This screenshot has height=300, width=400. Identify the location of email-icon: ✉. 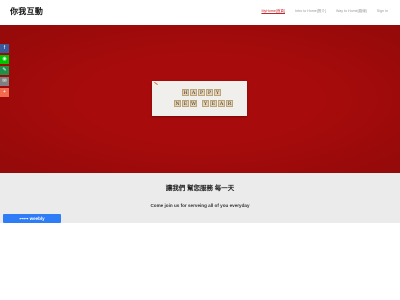
(4, 81).